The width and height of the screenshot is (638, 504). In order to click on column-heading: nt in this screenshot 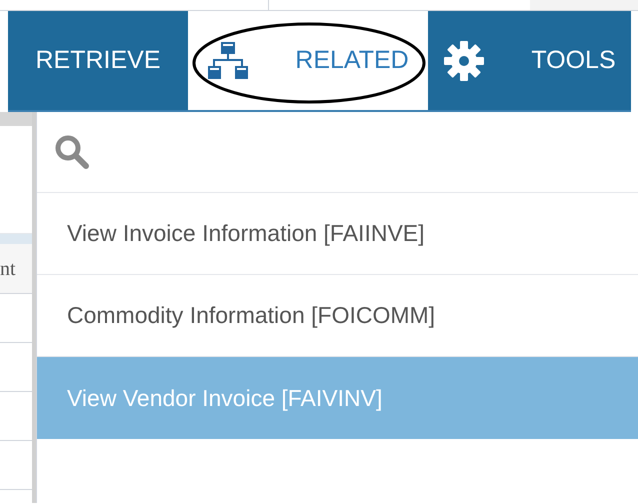, I will do `click(8, 269)`.